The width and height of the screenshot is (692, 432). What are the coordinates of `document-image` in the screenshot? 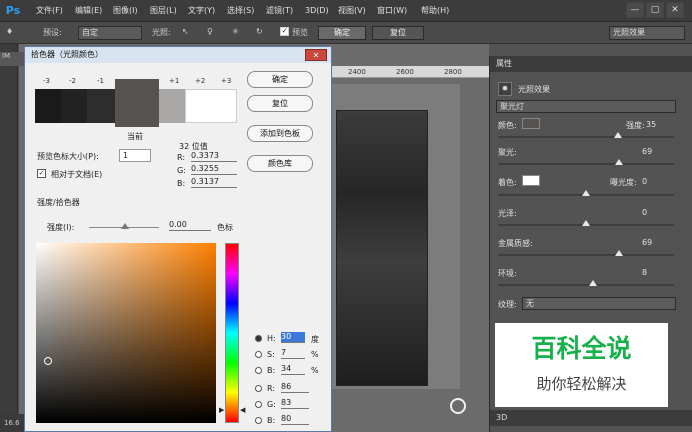 It's located at (382, 248).